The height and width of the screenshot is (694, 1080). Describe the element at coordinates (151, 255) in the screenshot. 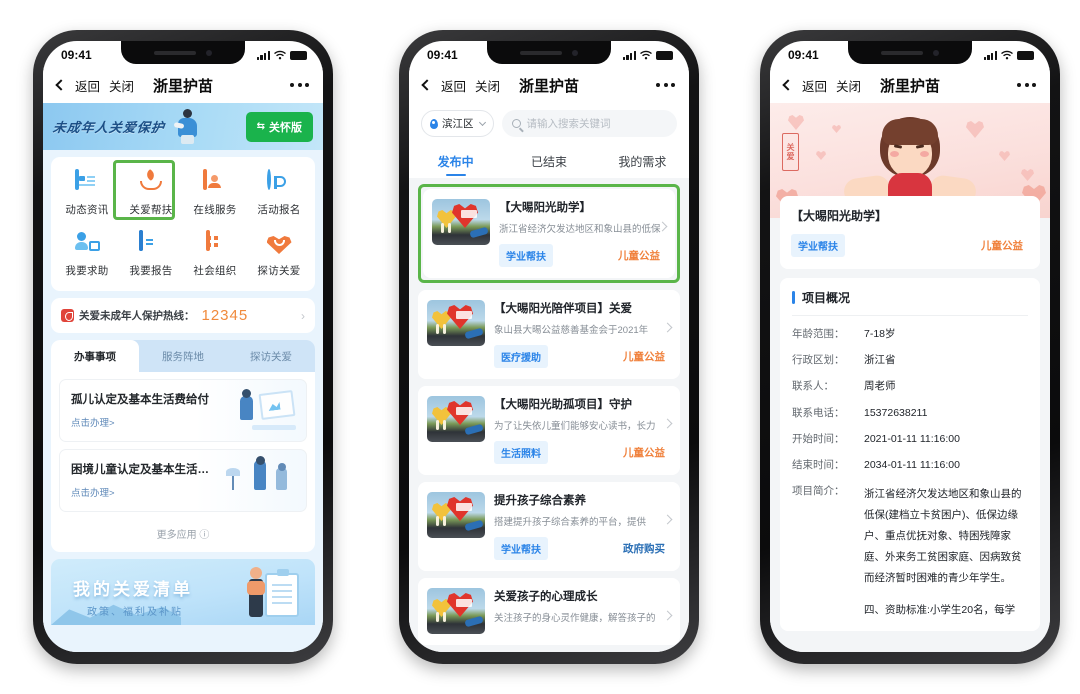

I see `grid-item-report: 我要报告` at that location.